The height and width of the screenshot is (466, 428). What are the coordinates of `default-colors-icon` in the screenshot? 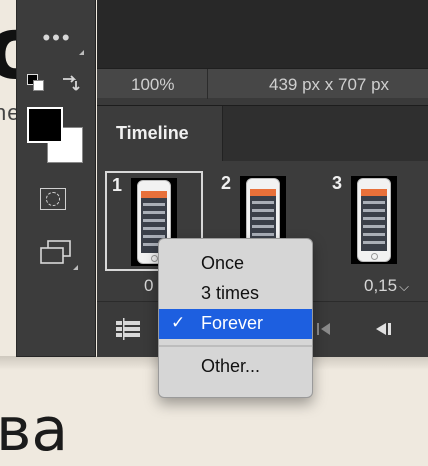 It's located at (37, 84).